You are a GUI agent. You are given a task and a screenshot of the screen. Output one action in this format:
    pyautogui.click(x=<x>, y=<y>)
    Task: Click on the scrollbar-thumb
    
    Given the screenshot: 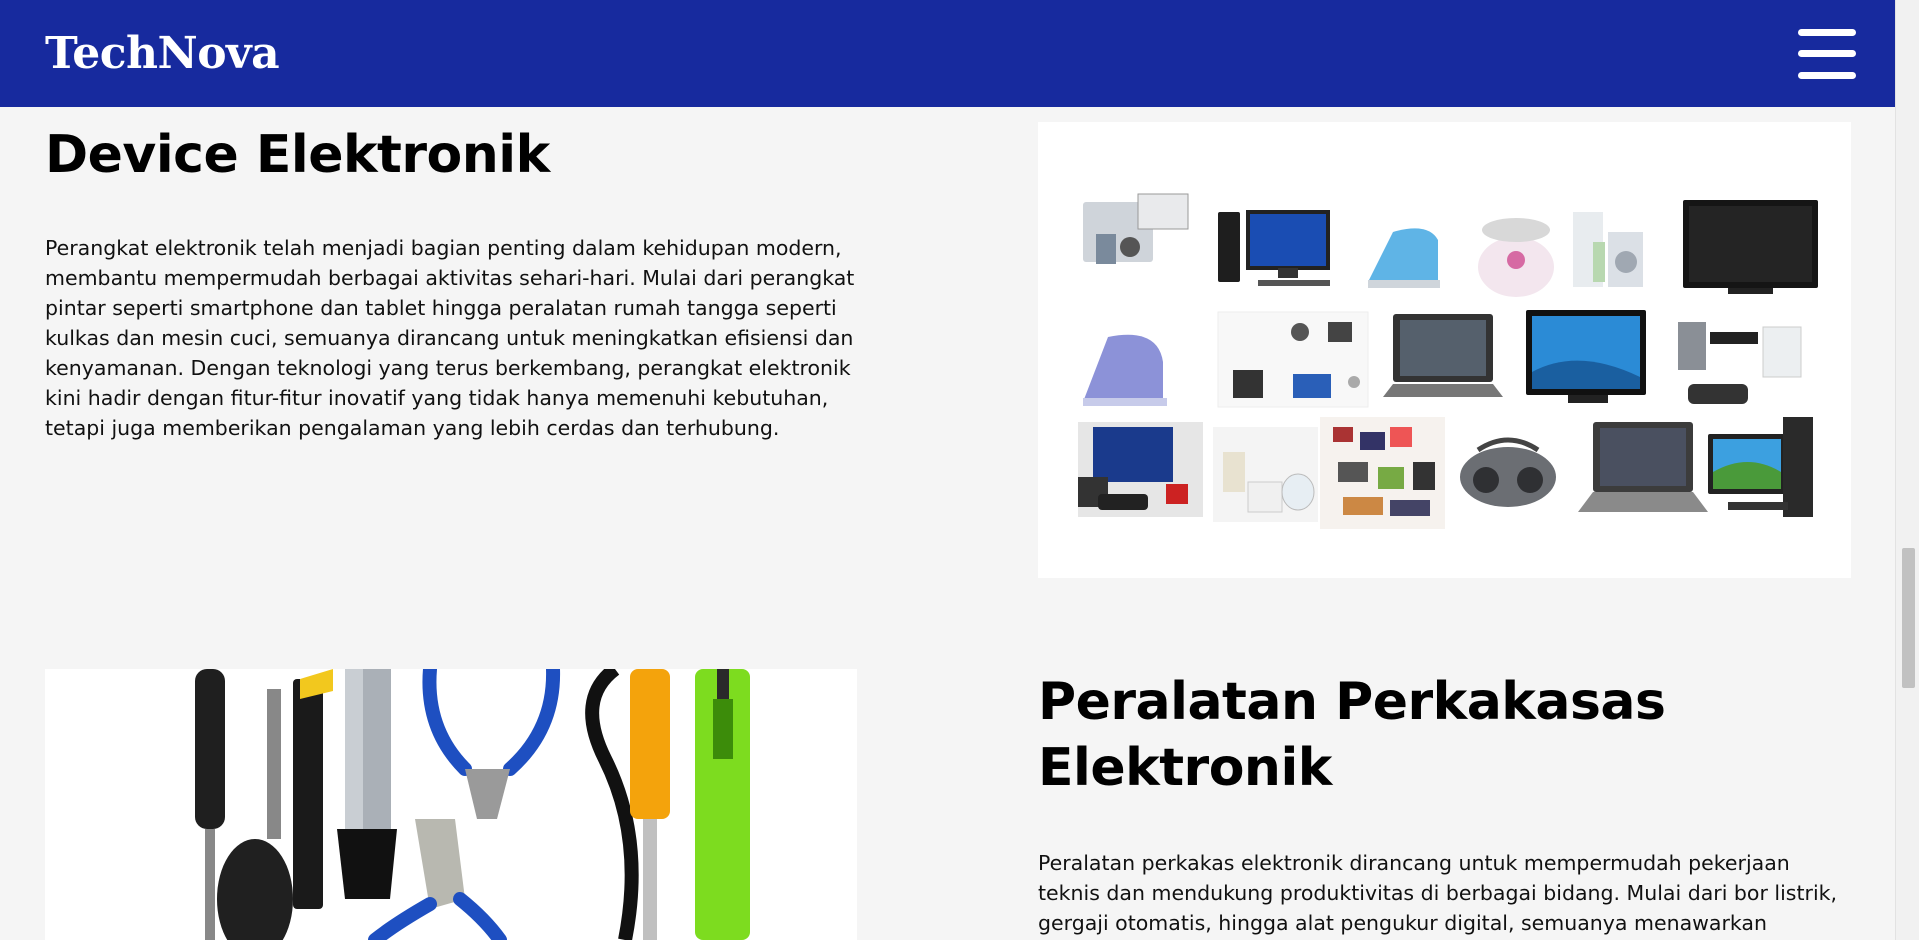 What is the action you would take?
    pyautogui.click(x=1908, y=618)
    